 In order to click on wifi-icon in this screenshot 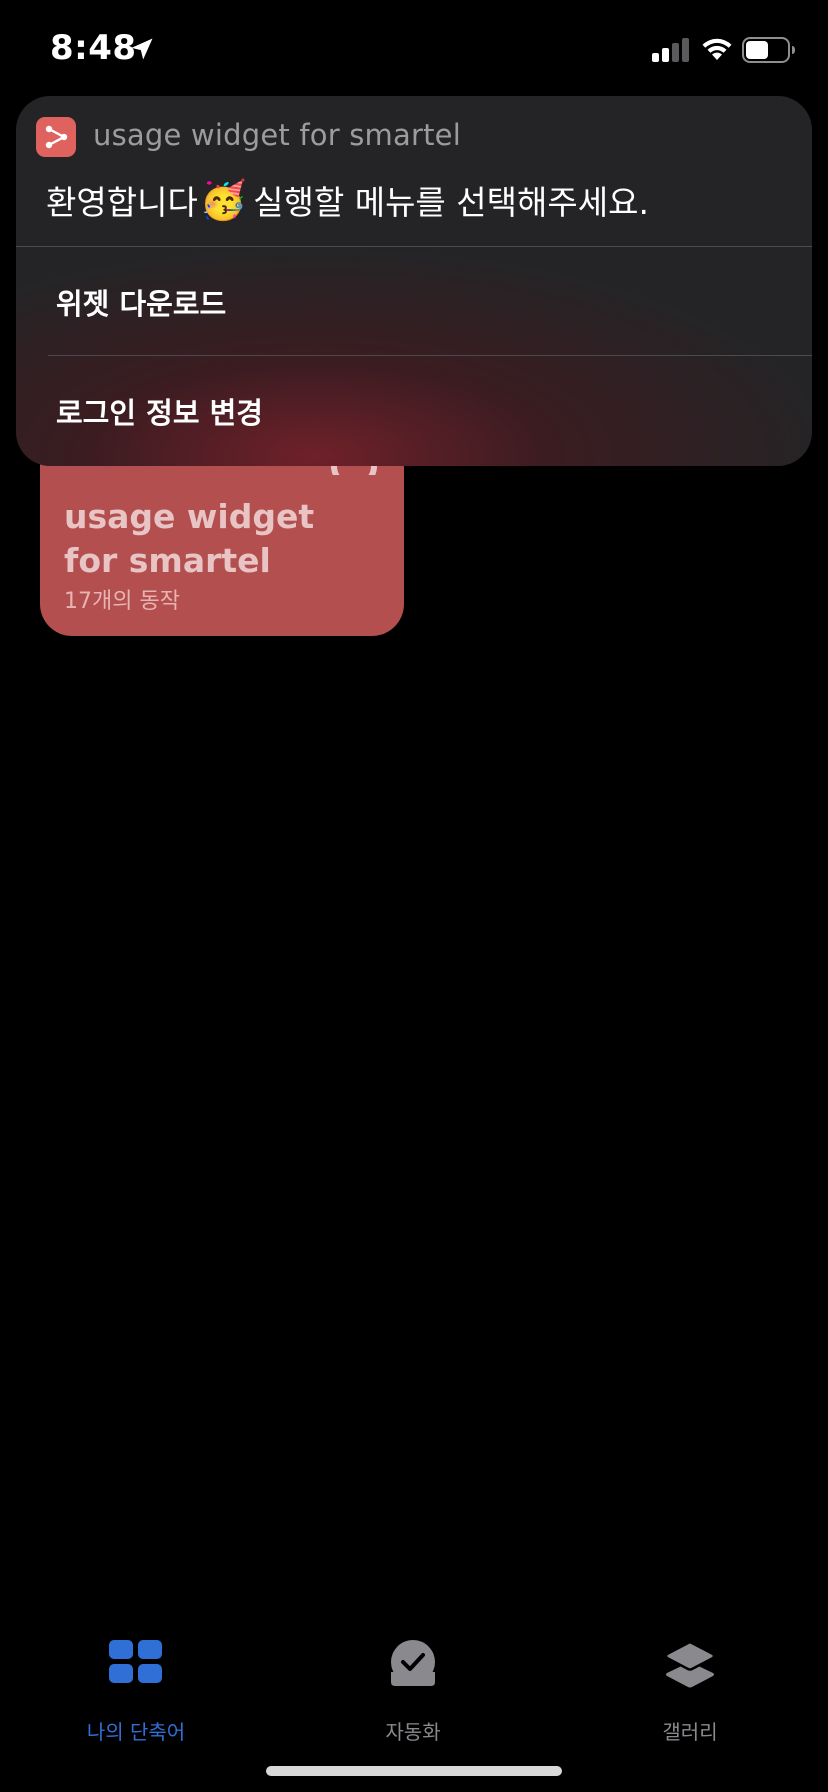, I will do `click(717, 49)`.